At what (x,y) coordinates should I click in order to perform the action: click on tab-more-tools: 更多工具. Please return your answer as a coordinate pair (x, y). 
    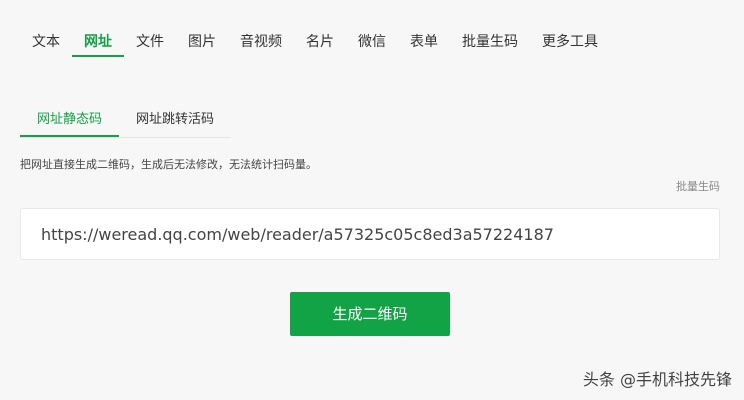
    Looking at the image, I should click on (570, 40).